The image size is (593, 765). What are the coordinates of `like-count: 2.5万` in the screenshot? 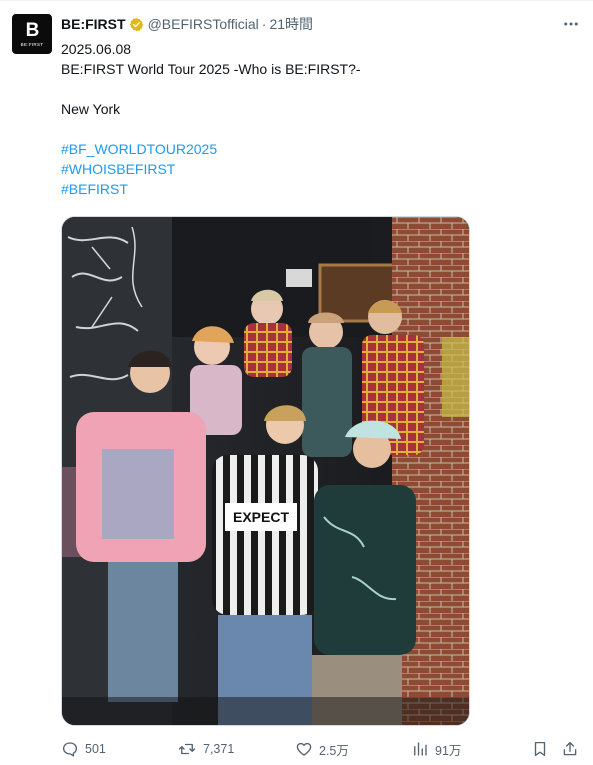 It's located at (334, 750).